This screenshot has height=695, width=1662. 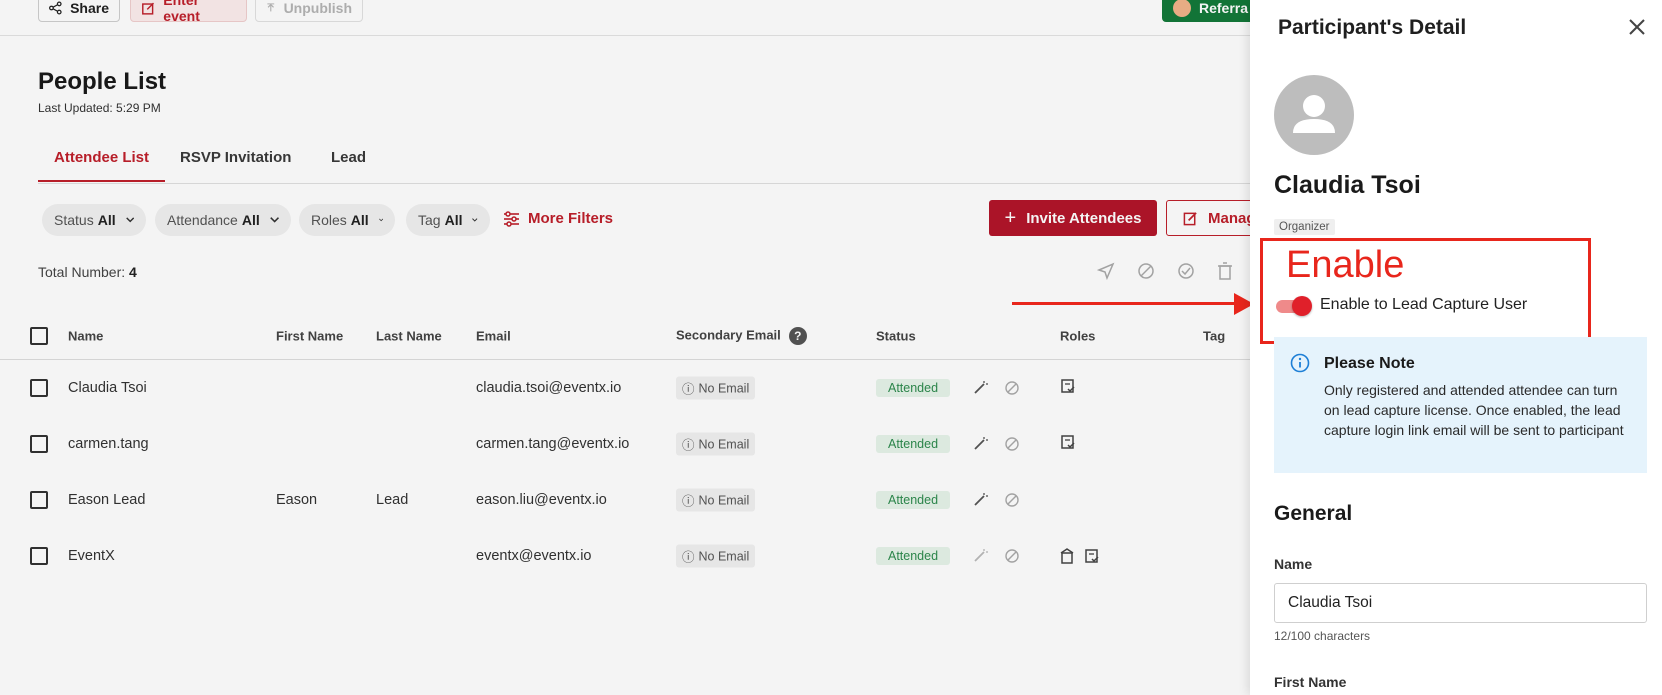 What do you see at coordinates (1293, 564) in the screenshot?
I see `name-label: Name` at bounding box center [1293, 564].